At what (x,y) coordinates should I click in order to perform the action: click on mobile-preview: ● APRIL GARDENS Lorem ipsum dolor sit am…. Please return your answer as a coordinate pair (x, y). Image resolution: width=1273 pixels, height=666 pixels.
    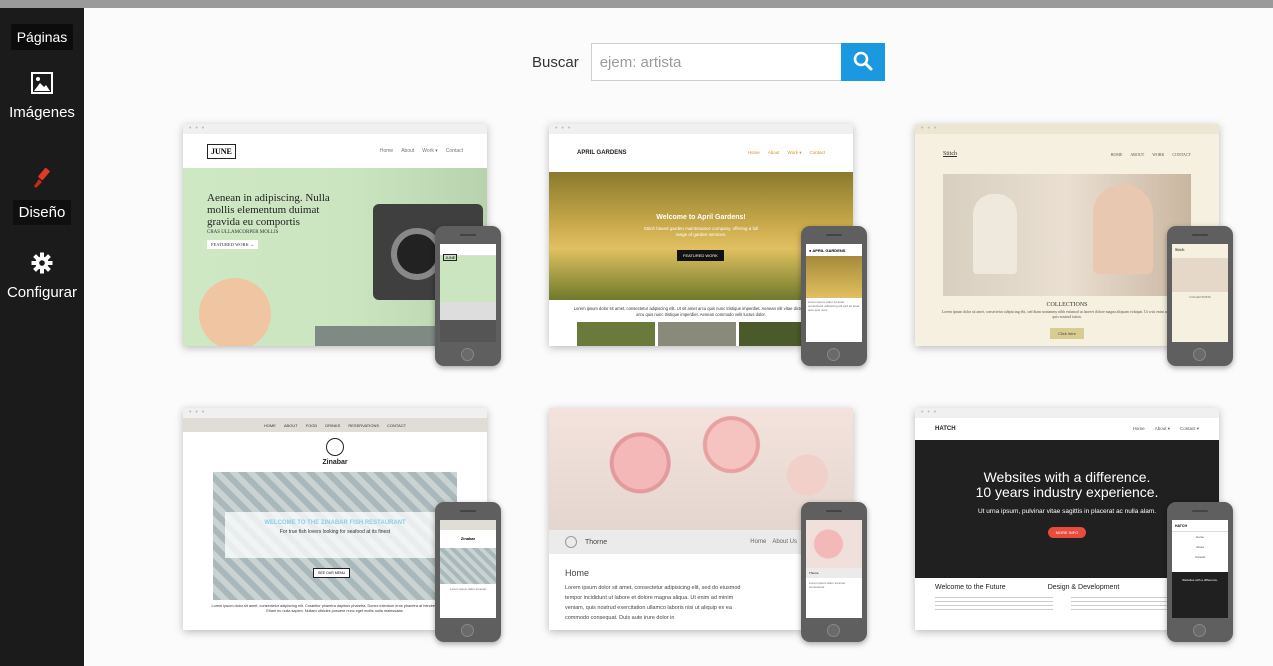
    Looking at the image, I should click on (834, 296).